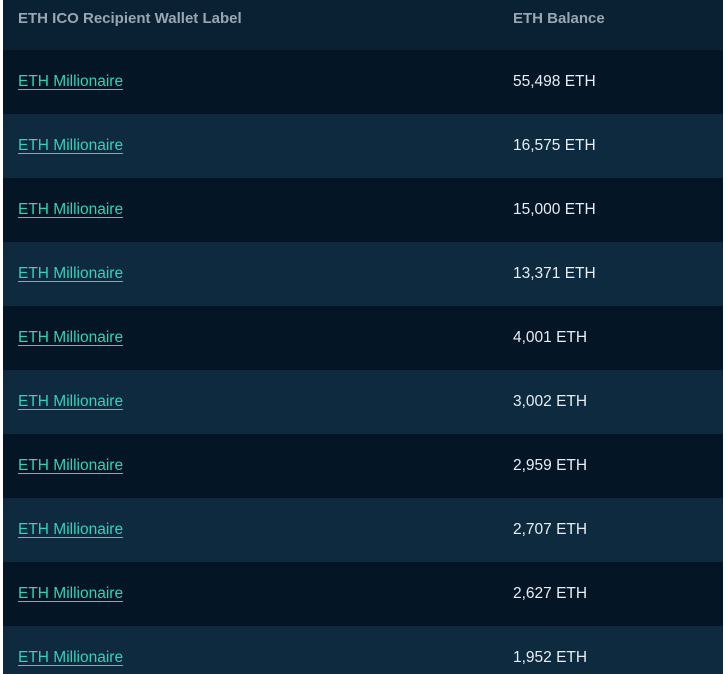 This screenshot has height=674, width=726. What do you see at coordinates (130, 18) in the screenshot?
I see `column-header-wallet-label: ETH ICO Recipient Wallet Label` at bounding box center [130, 18].